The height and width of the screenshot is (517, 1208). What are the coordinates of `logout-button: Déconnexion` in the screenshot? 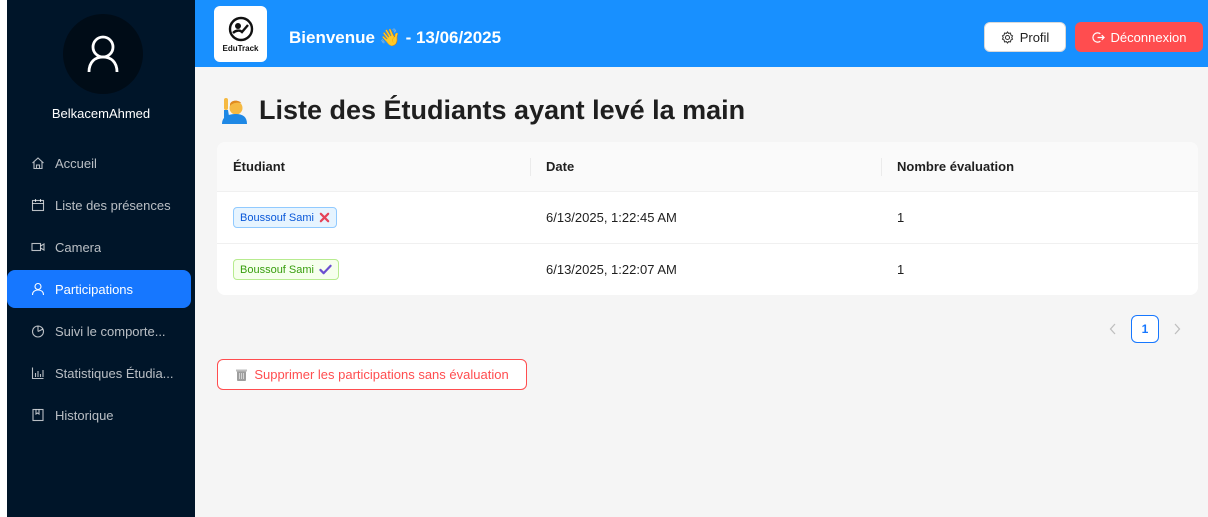 It's located at (1139, 37).